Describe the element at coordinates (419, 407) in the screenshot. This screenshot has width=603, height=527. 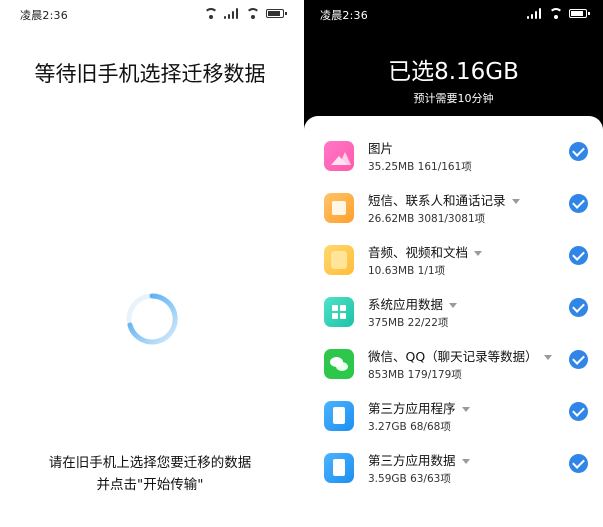
I see `item-name: 第三方应用程序` at that location.